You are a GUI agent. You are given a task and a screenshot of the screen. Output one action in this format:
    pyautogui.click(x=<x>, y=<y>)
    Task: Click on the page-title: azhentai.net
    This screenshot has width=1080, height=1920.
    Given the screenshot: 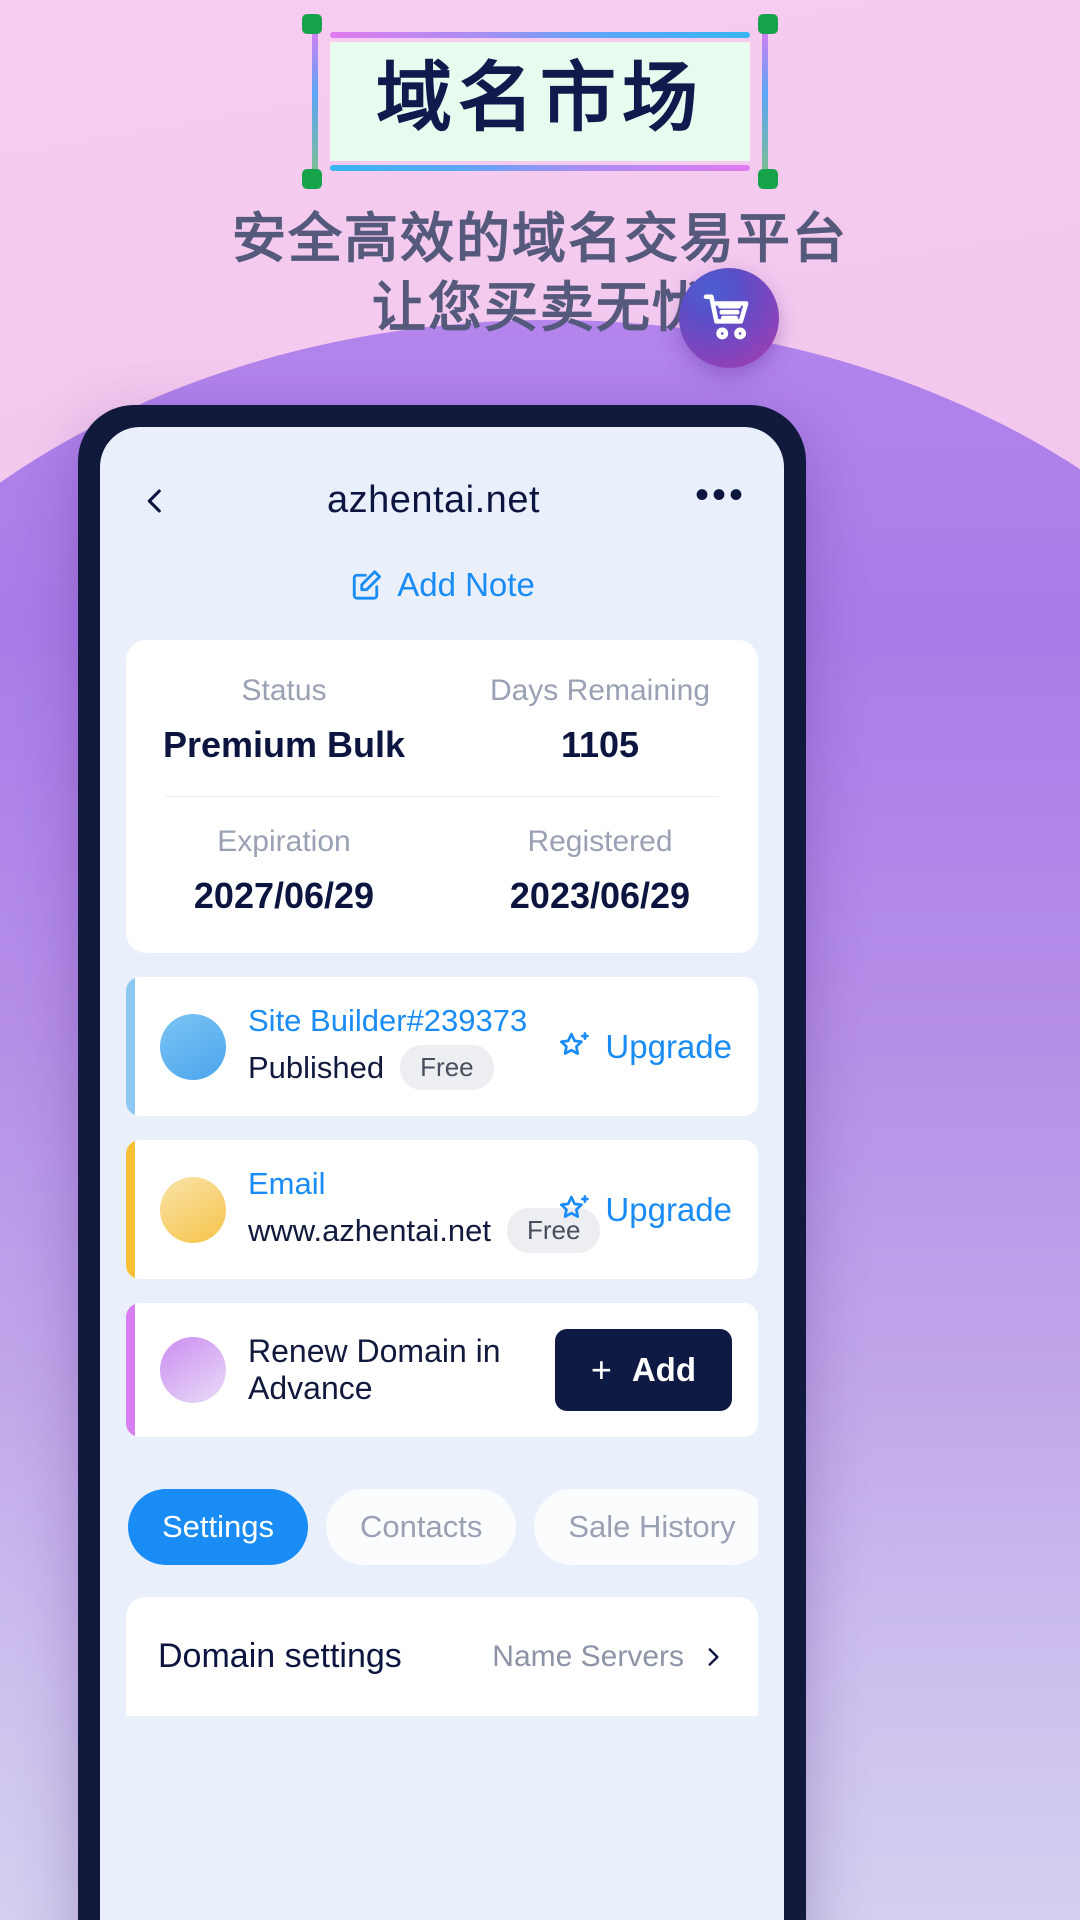 What is the action you would take?
    pyautogui.click(x=433, y=500)
    